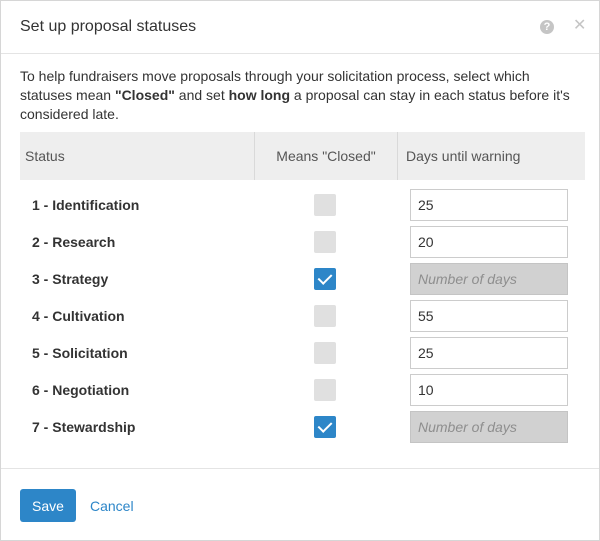 Image resolution: width=600 pixels, height=541 pixels. I want to click on column-header-means-closed: Means "Closed", so click(325, 156).